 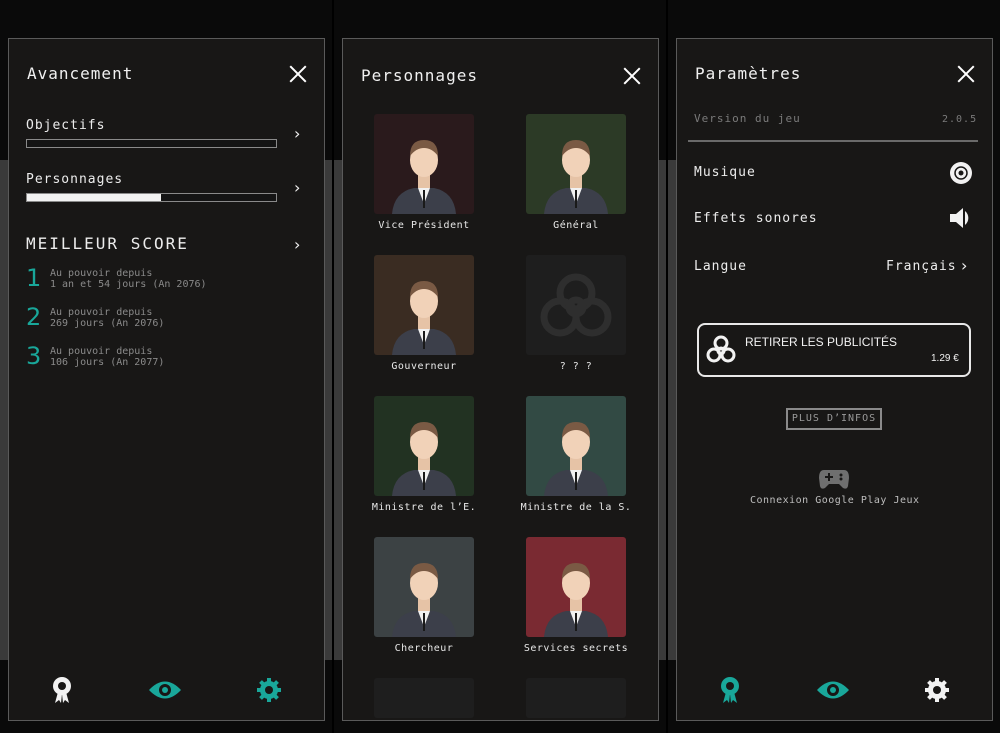 I want to click on google-play-label: Connexion Google Play Jeux, so click(x=835, y=500).